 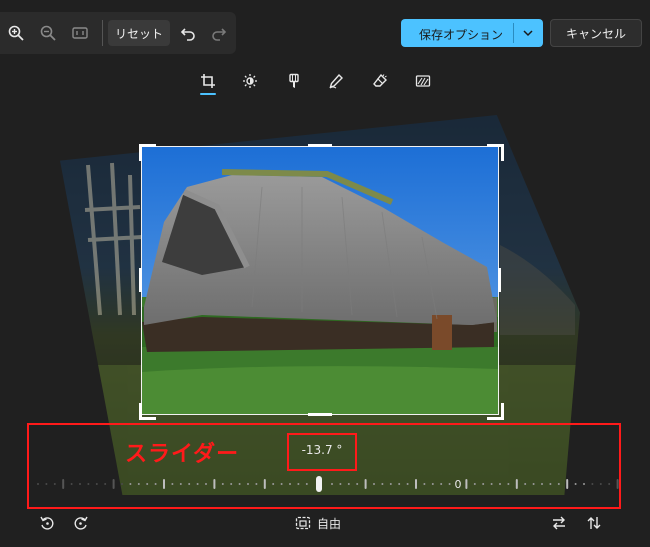 I want to click on active-tab-indicator, so click(x=208, y=94).